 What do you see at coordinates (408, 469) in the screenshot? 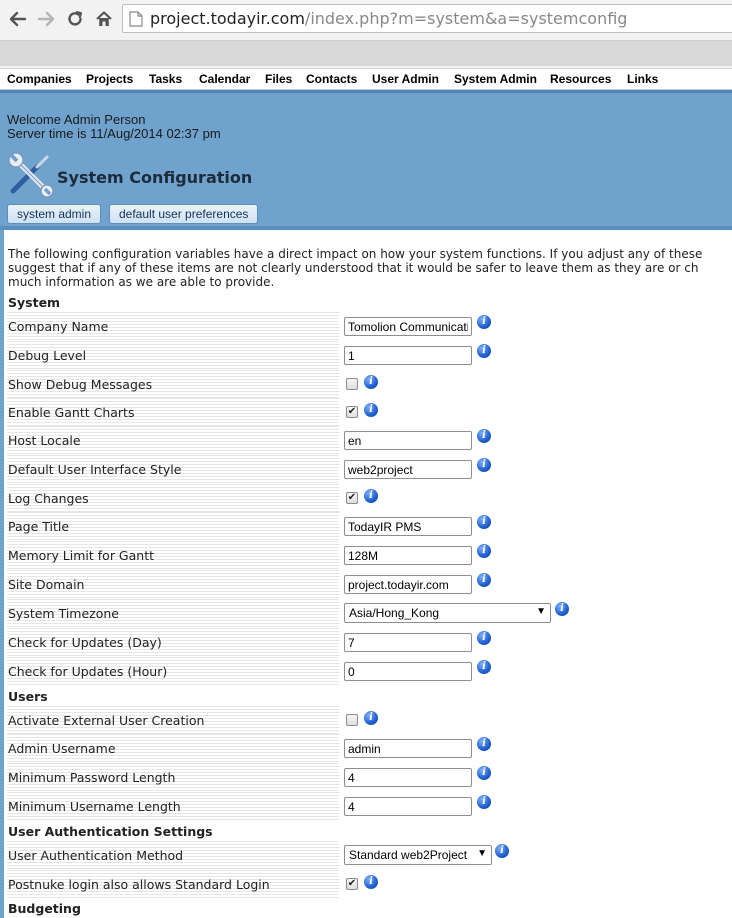
I see `ui-style-input` at bounding box center [408, 469].